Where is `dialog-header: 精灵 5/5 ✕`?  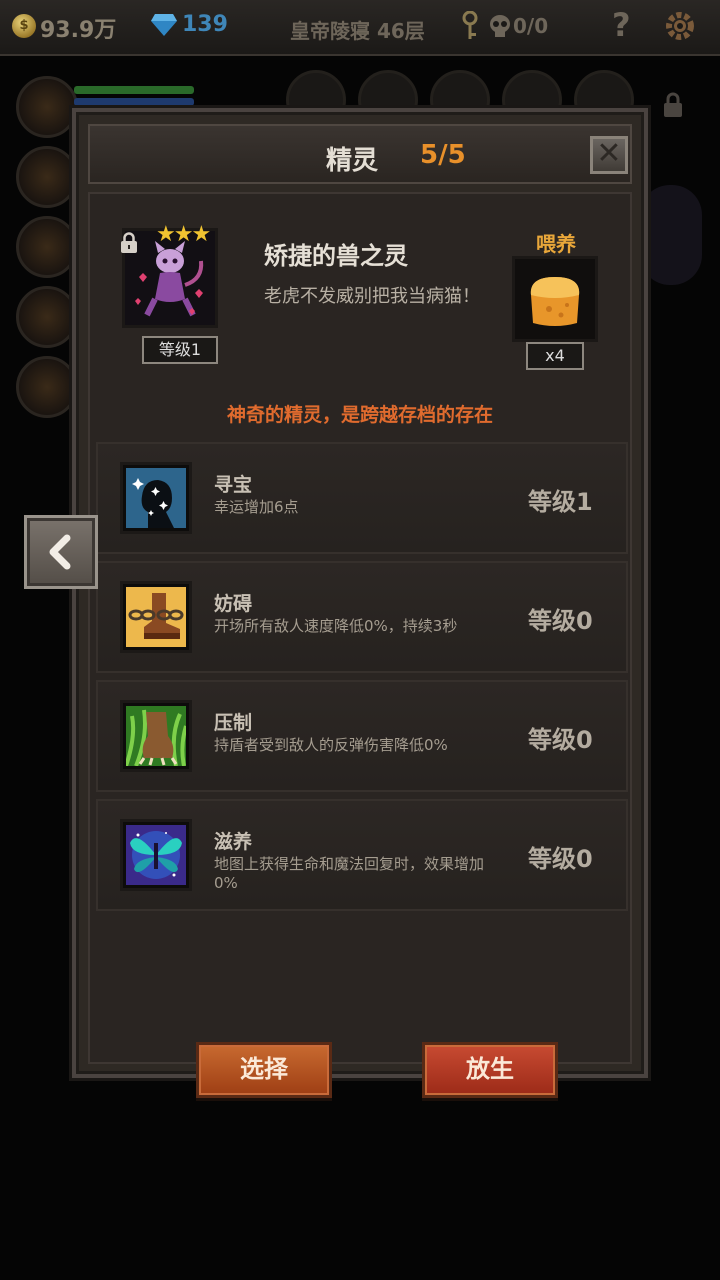 dialog-header: 精灵 5/5 ✕ is located at coordinates (360, 154).